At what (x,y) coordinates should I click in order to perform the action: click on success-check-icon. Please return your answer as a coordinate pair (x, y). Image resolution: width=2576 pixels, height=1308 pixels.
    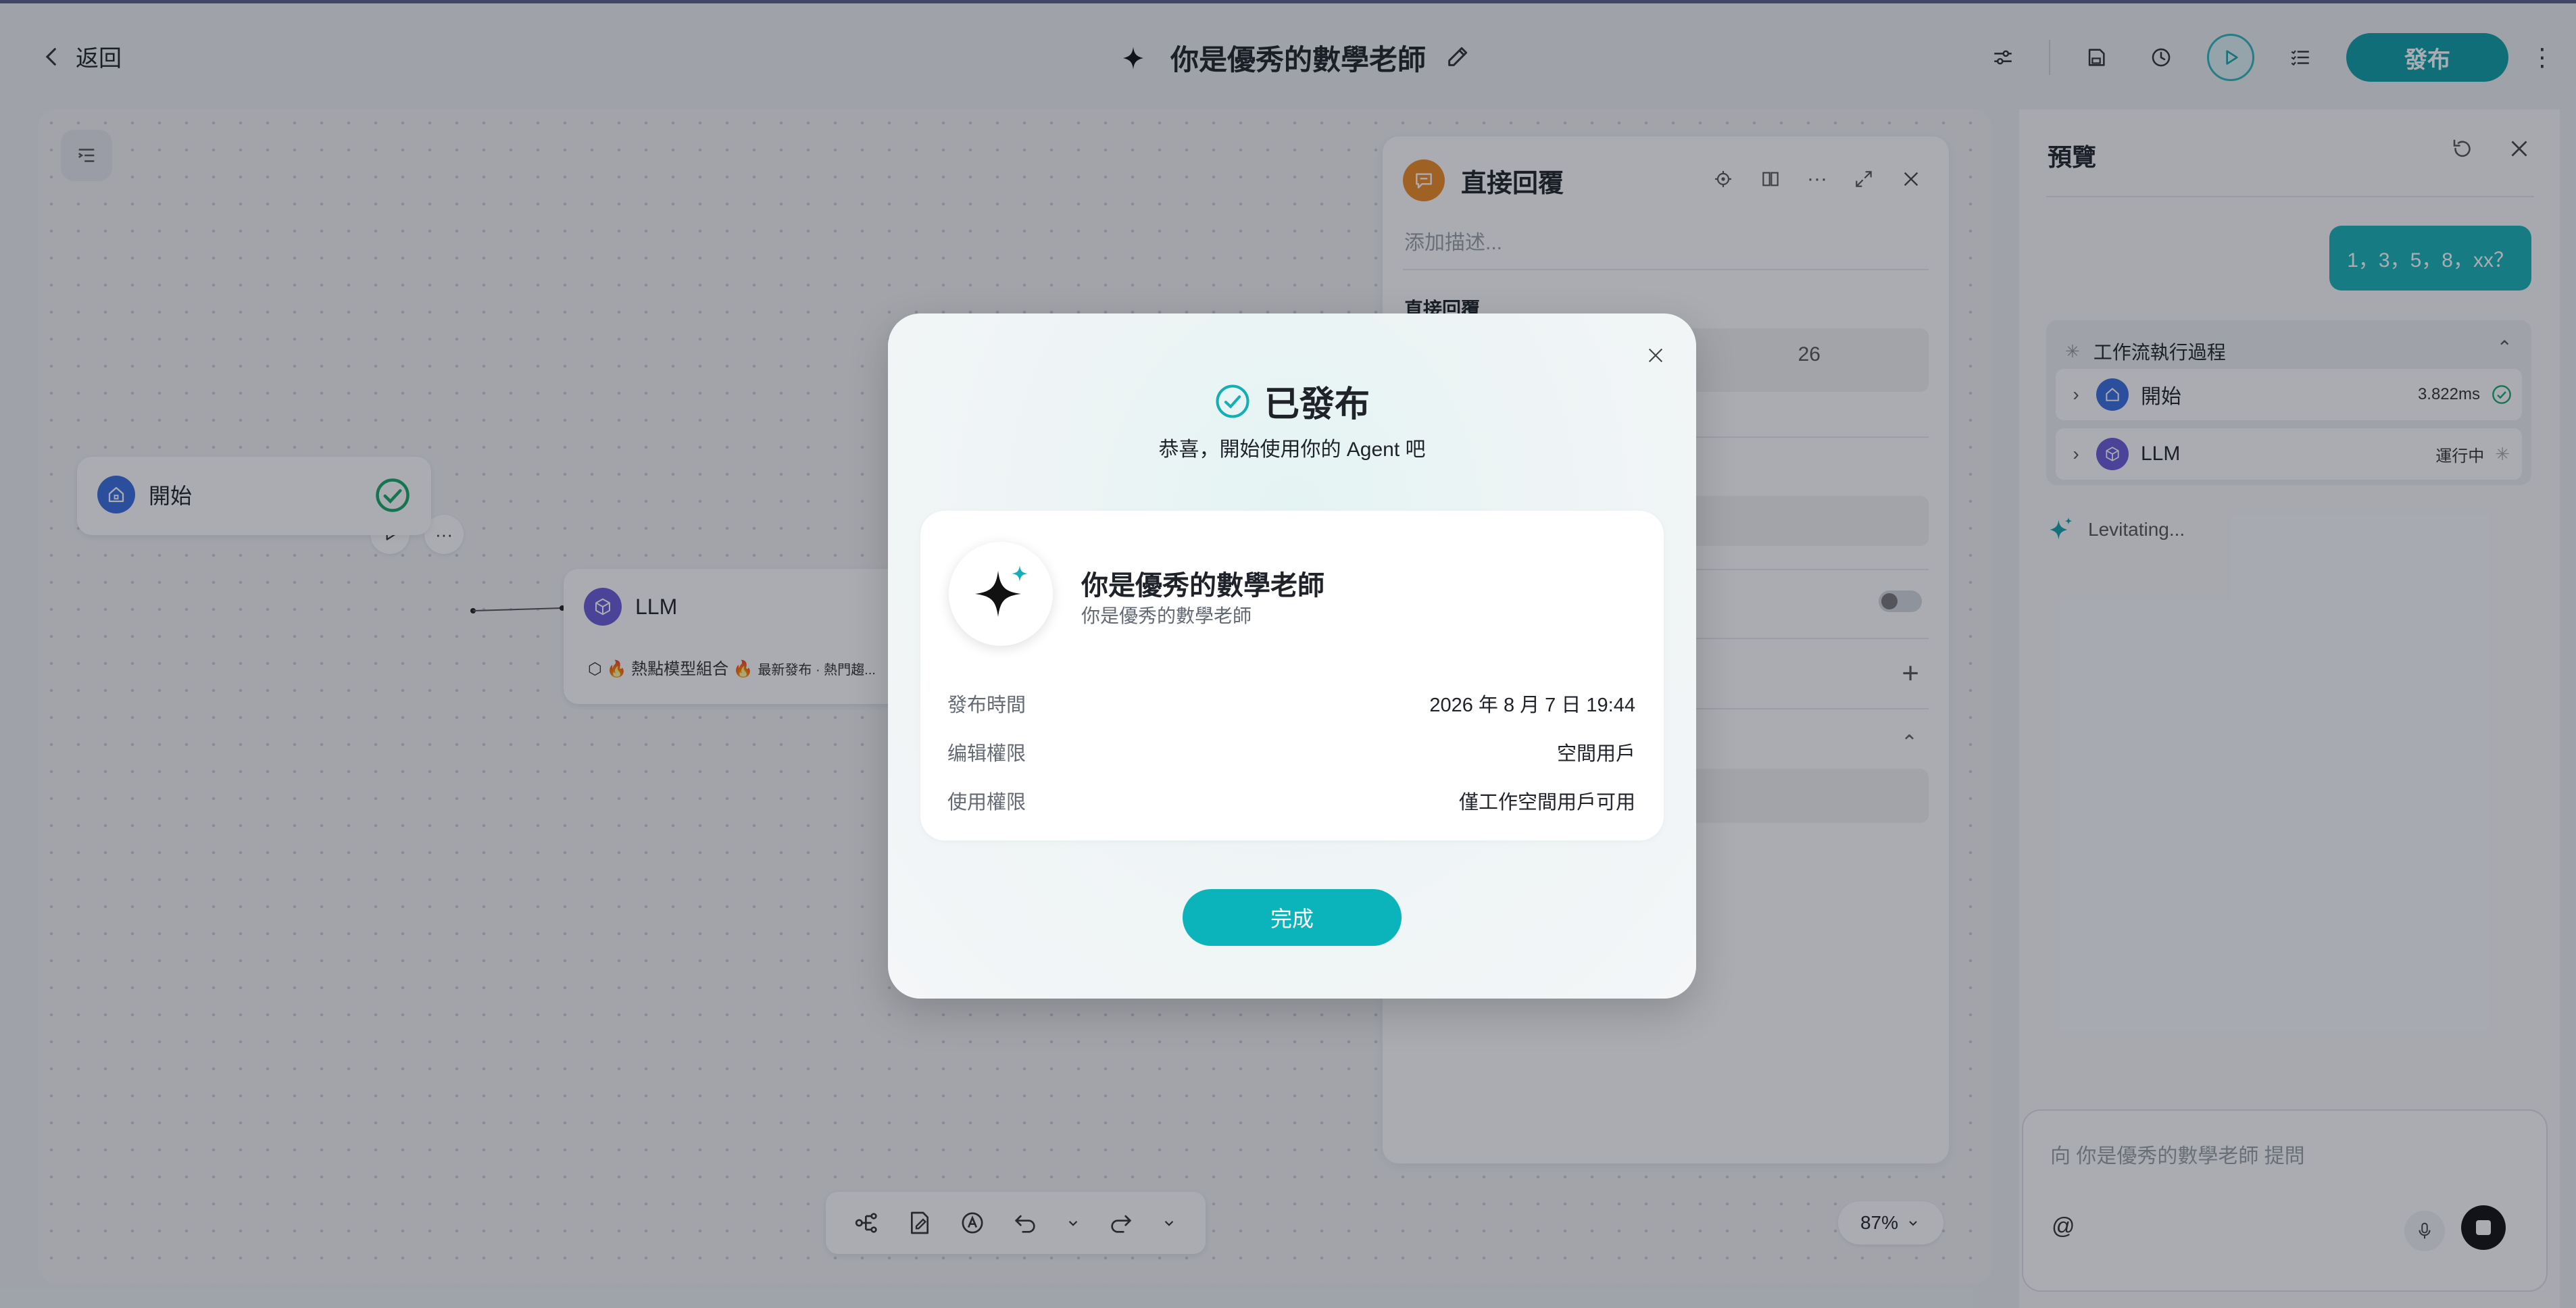
    Looking at the image, I should click on (1232, 401).